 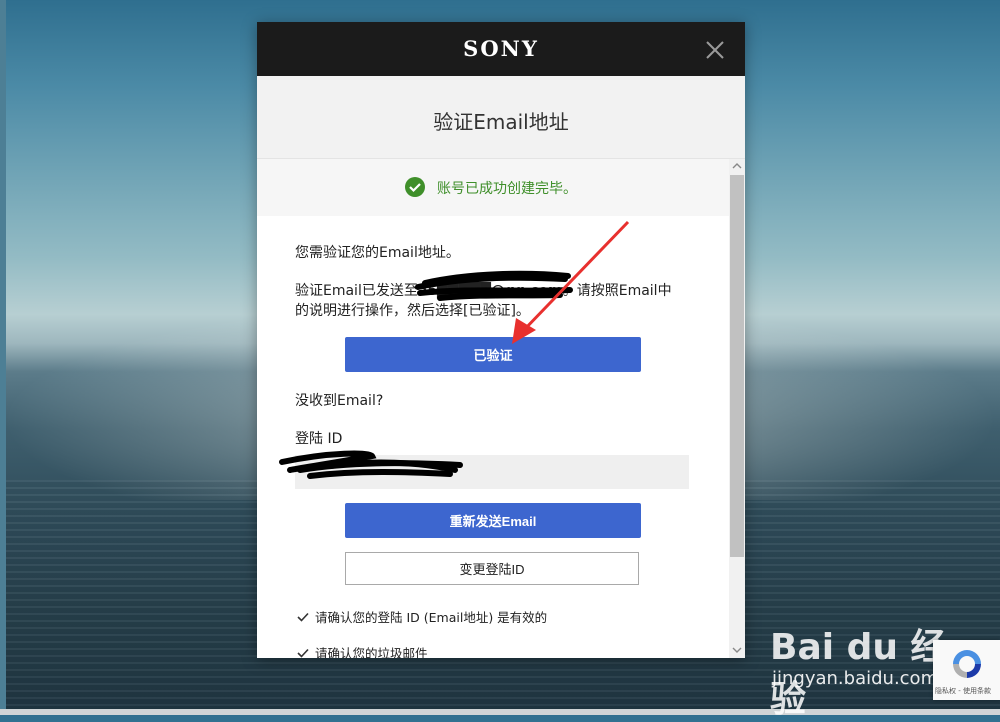 What do you see at coordinates (737, 166) in the screenshot?
I see `scroll-up-icon` at bounding box center [737, 166].